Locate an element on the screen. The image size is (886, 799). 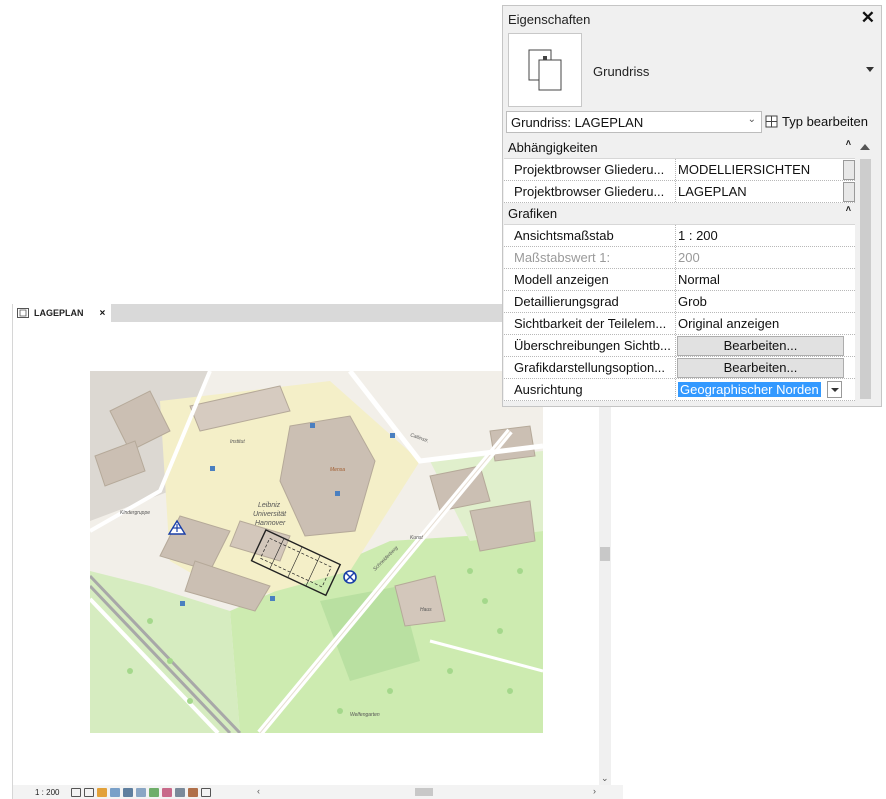
scroll-right-icon: › is located at coordinates (594, 791).